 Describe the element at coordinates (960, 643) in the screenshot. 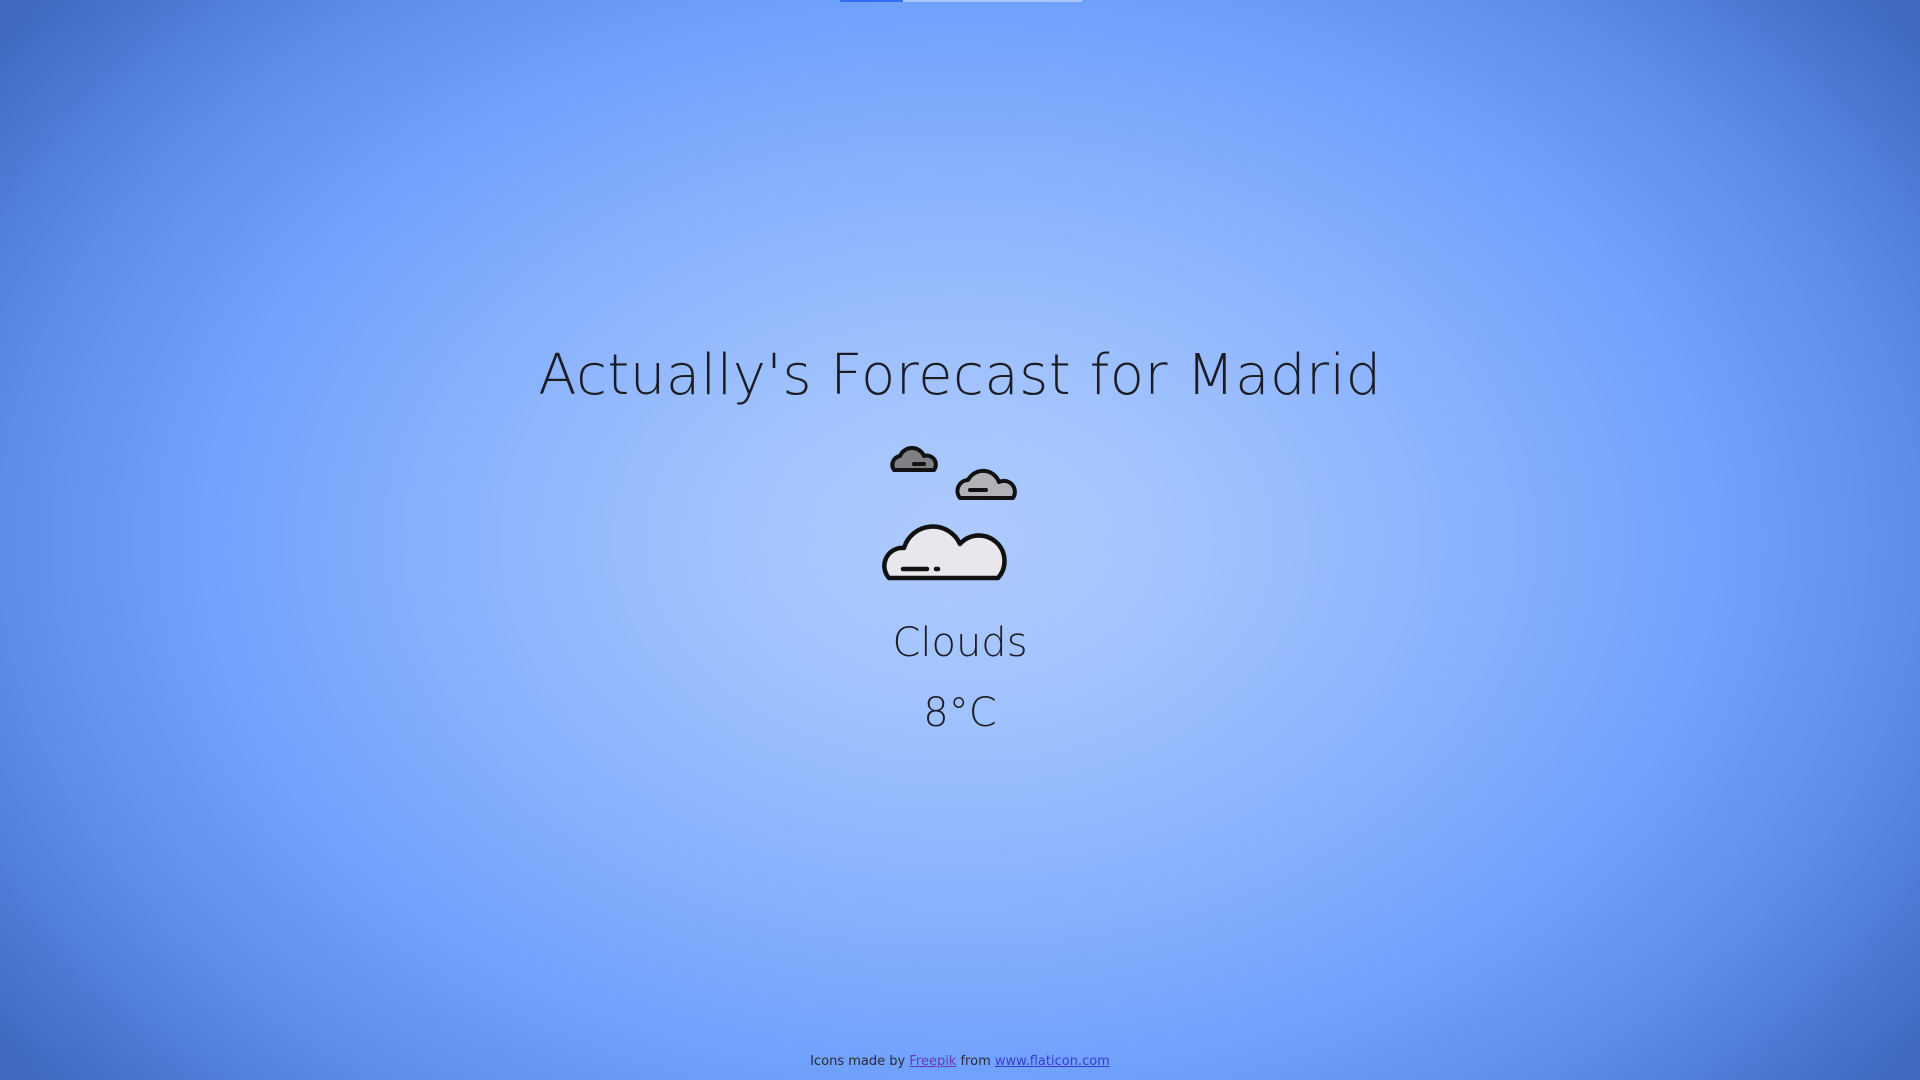

I see `weather-condition: Clouds` at that location.